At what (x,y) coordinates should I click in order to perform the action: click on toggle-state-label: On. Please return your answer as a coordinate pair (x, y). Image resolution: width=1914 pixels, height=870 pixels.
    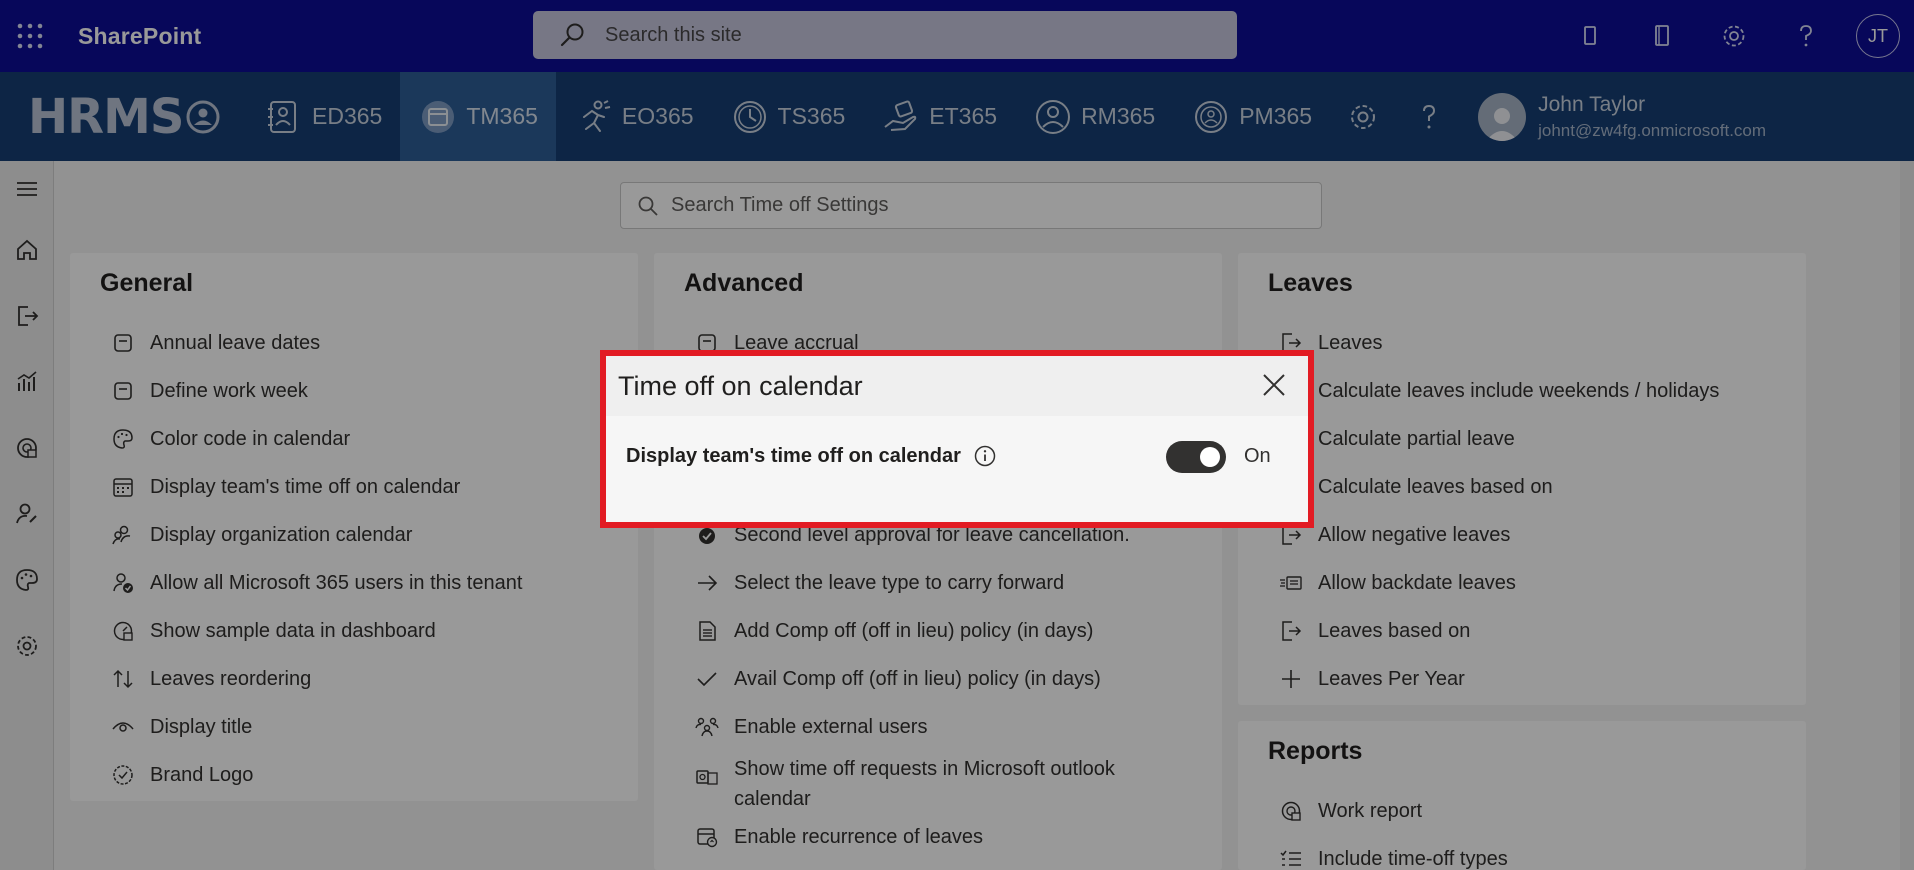
    Looking at the image, I should click on (1257, 456).